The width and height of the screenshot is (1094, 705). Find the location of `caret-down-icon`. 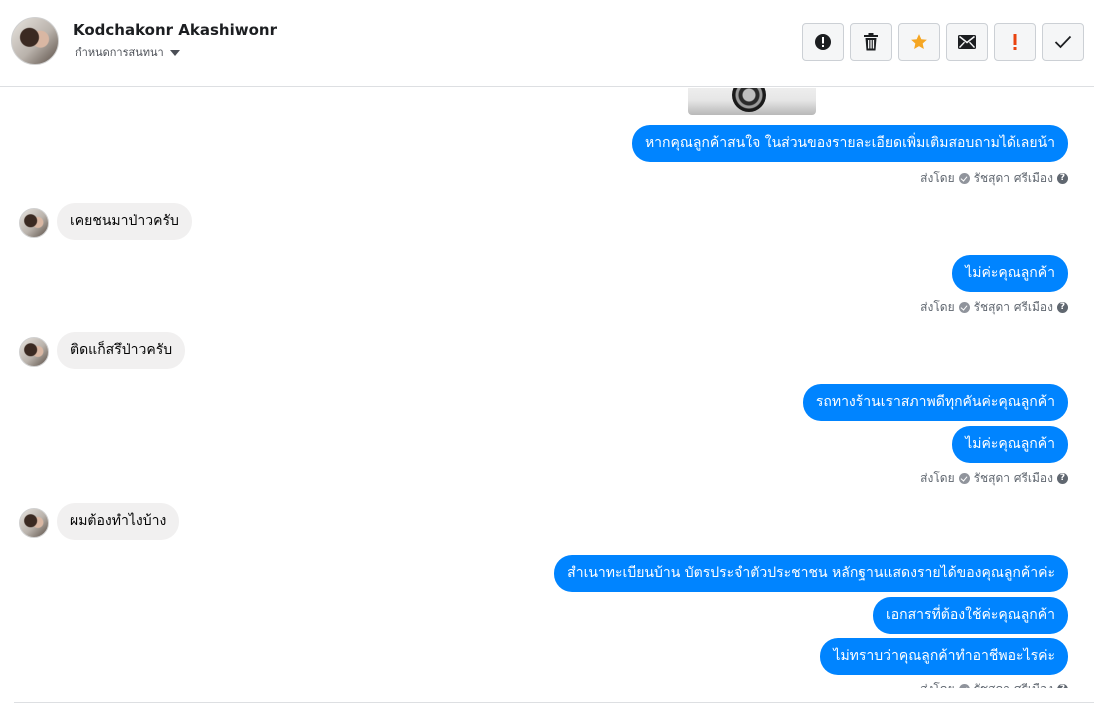

caret-down-icon is located at coordinates (174, 52).